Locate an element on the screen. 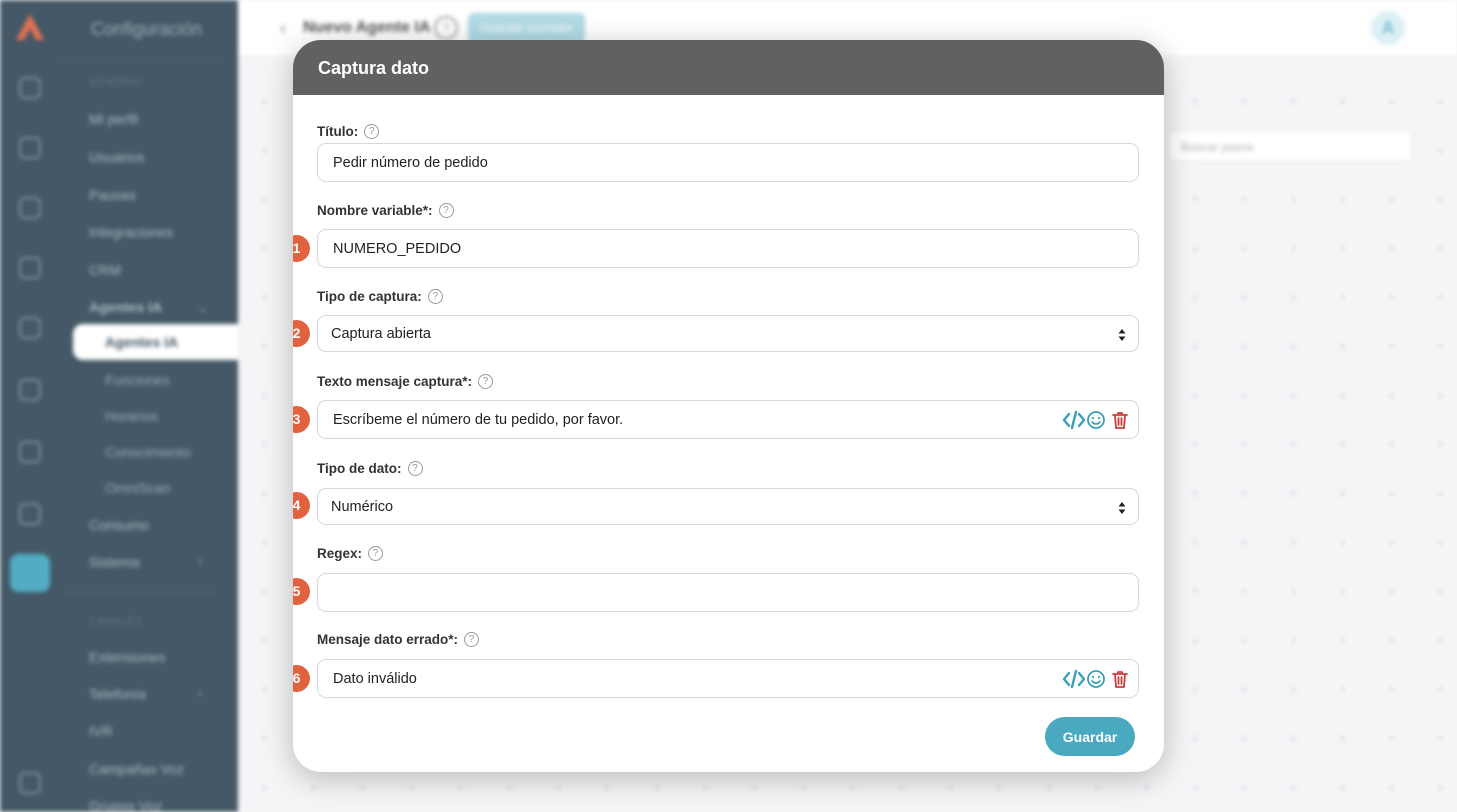 The height and width of the screenshot is (812, 1457). modal-title: Captura dato is located at coordinates (728, 67).